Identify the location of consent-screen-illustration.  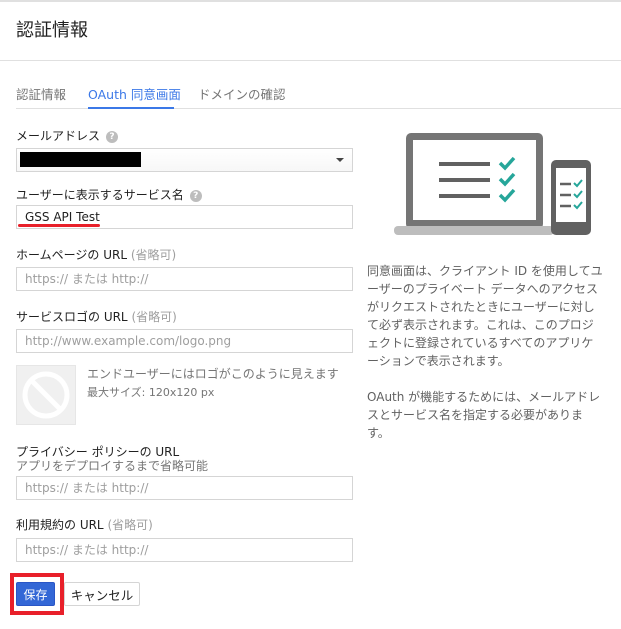
(492, 184).